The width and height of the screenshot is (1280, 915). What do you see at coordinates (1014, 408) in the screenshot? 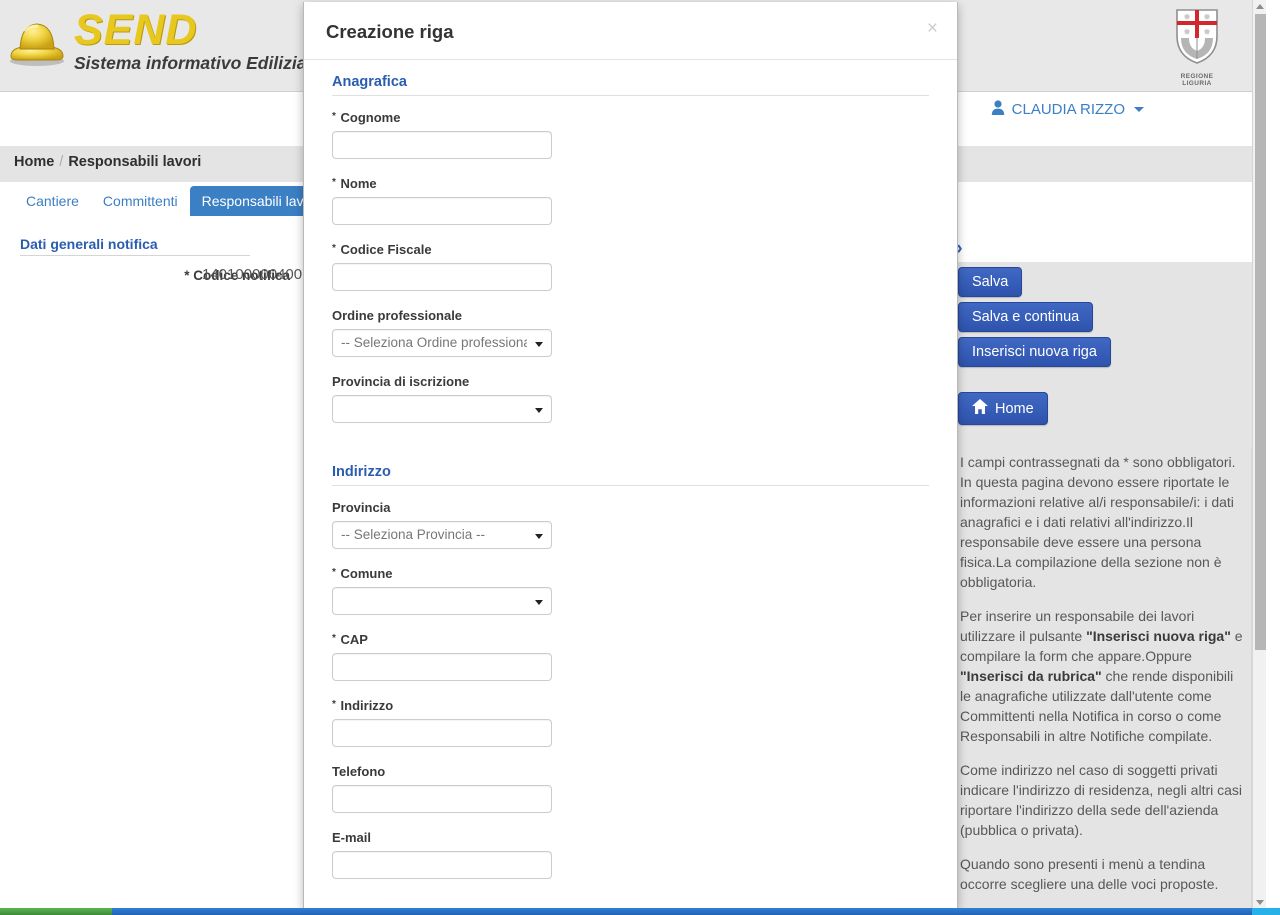
I see `home-button-label: Home` at bounding box center [1014, 408].